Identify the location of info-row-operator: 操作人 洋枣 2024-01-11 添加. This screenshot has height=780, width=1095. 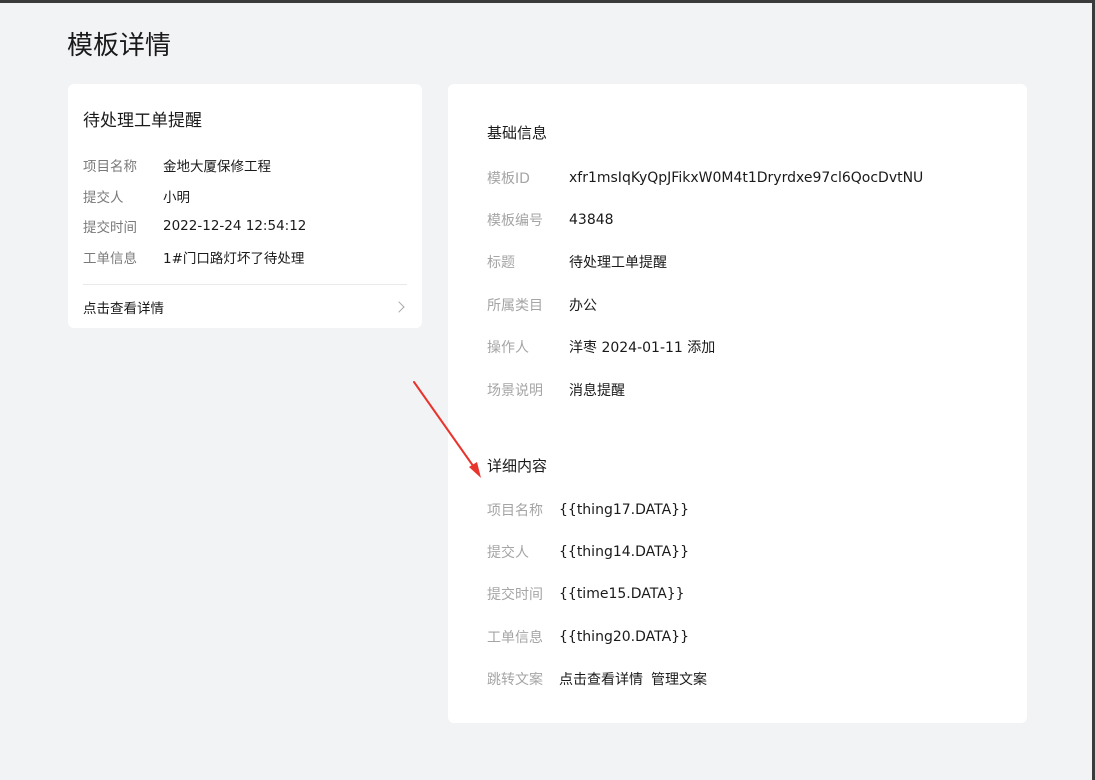
(601, 347).